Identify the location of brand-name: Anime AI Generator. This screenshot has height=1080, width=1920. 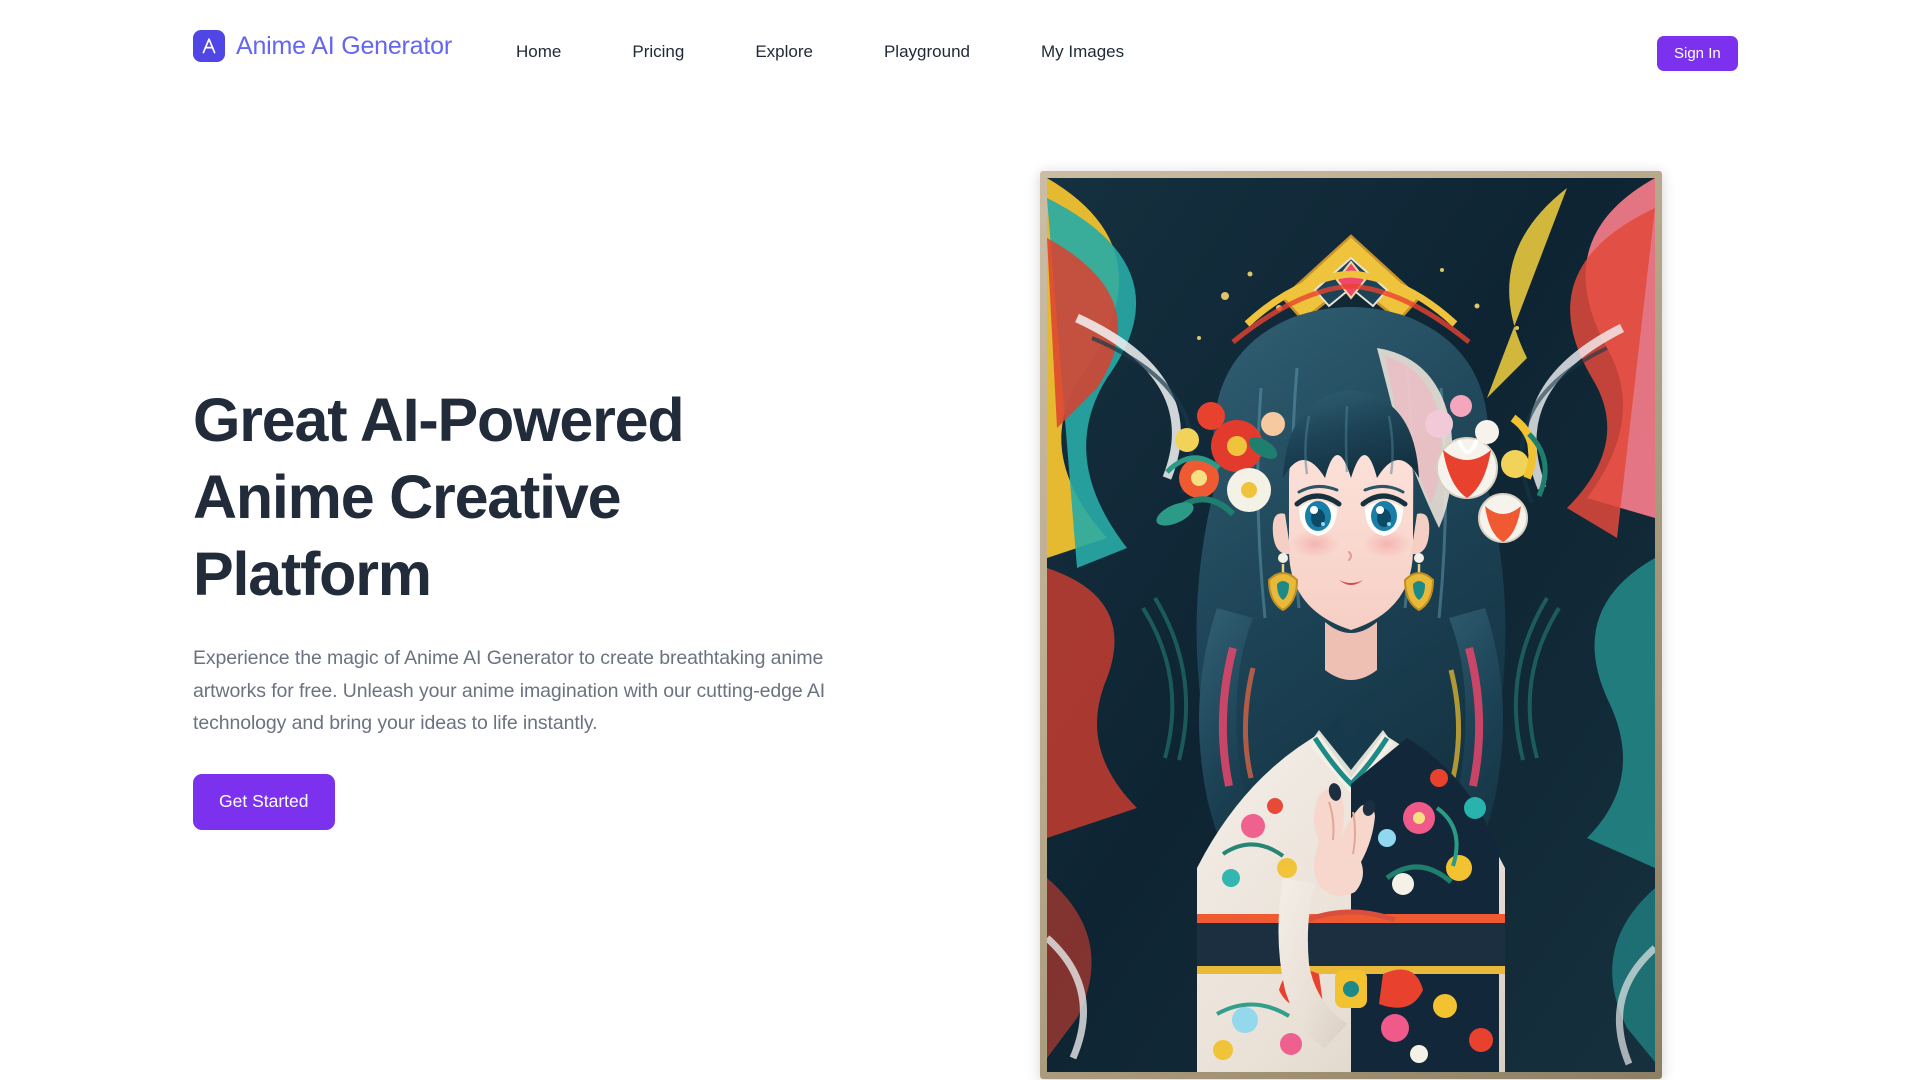
(344, 46).